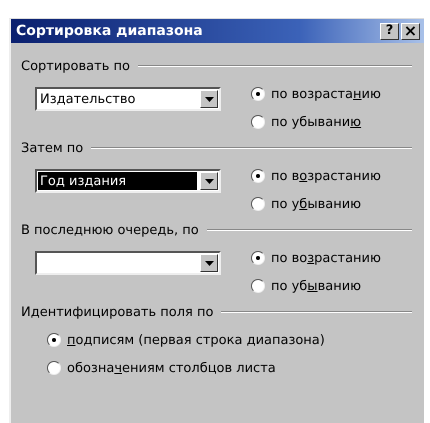 The image size is (430, 423). I want to click on dropdown-field: Издательство, so click(128, 99).